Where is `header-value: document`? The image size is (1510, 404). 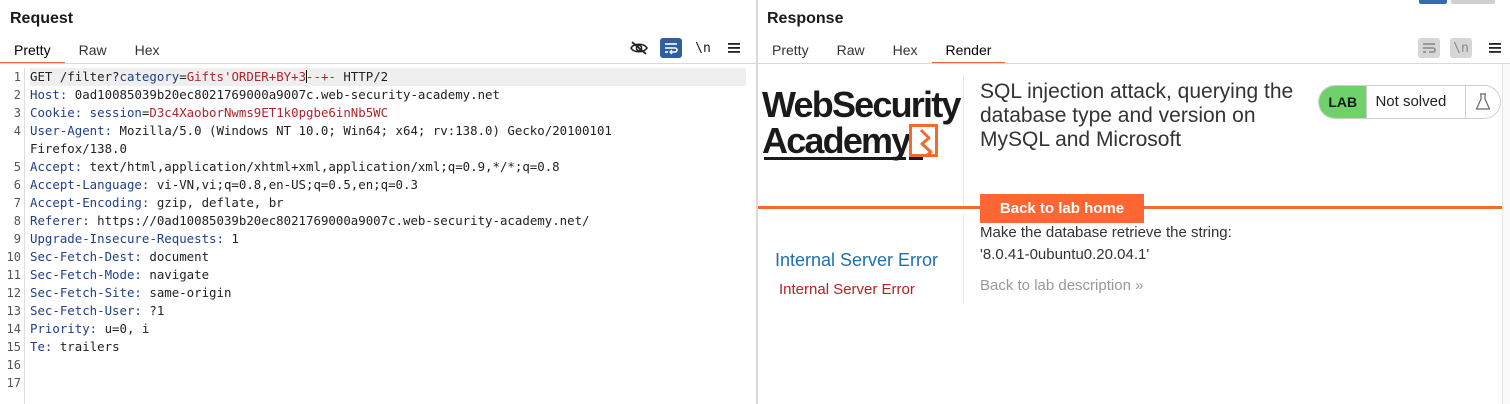 header-value: document is located at coordinates (175, 256).